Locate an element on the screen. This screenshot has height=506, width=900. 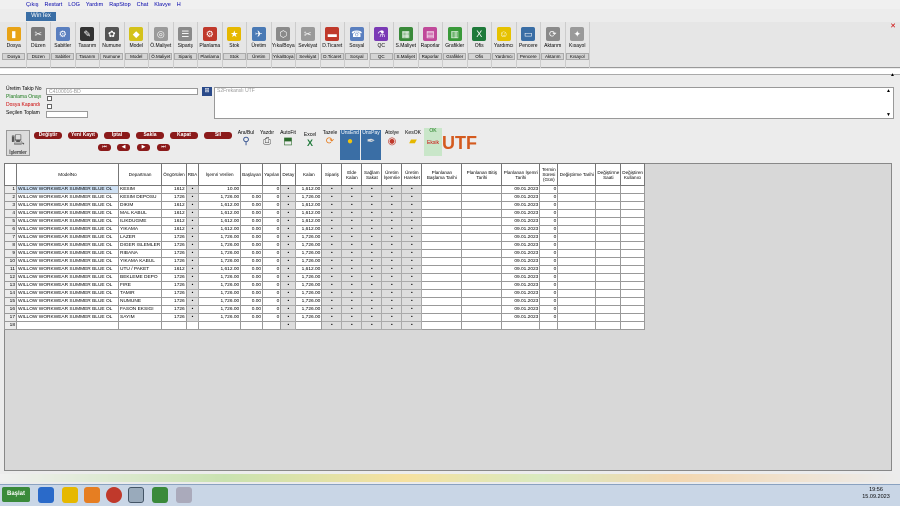
scroll-up-icon: ▲ is located at coordinates (888, 91).